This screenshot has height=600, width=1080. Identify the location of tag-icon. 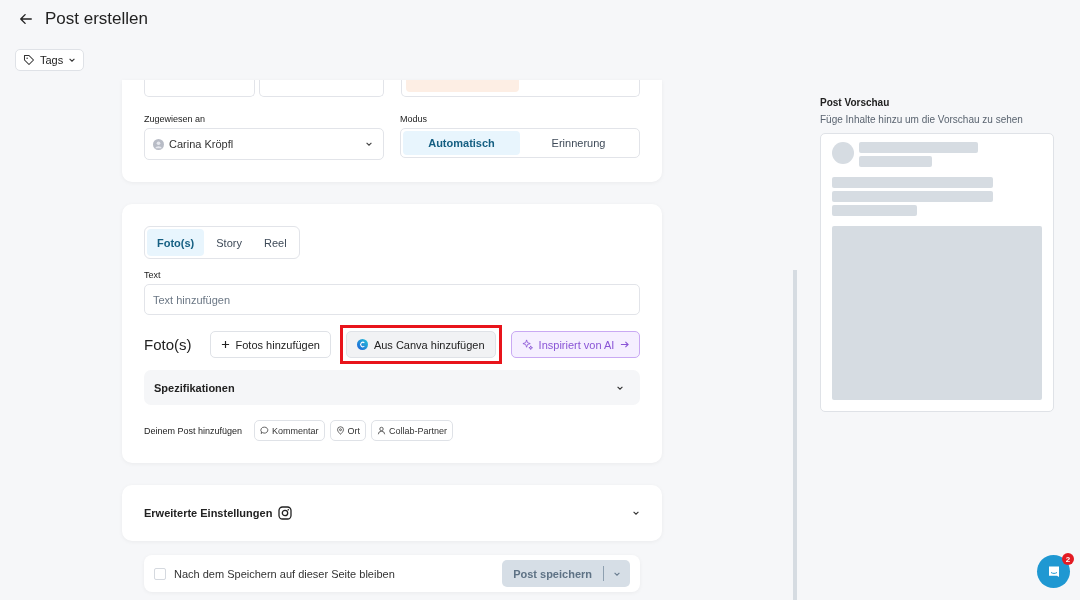
(29, 60).